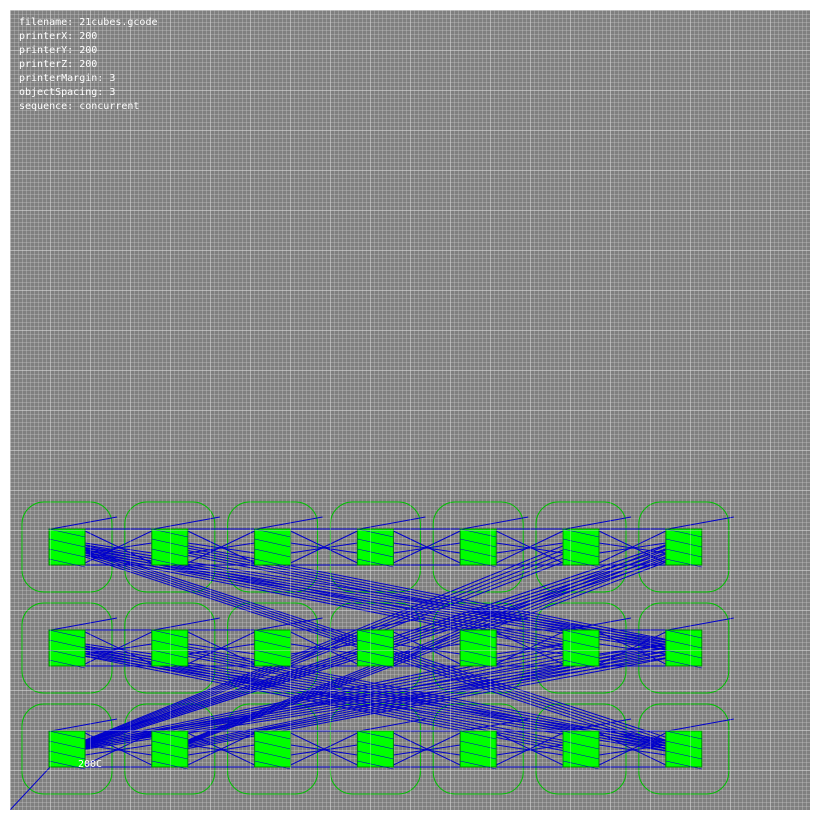 This screenshot has height=820, width=820. Describe the element at coordinates (46, 64) in the screenshot. I see `printer-z-label: printerZ:` at that location.